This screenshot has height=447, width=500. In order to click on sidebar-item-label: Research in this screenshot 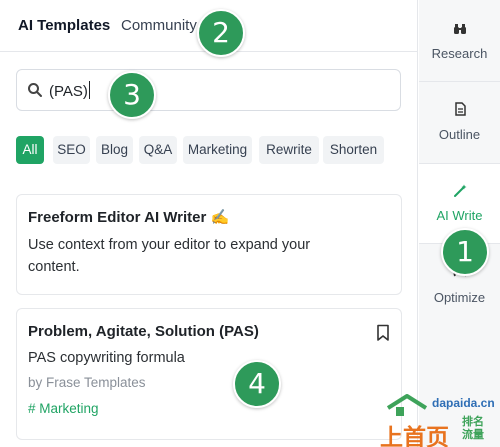, I will do `click(459, 53)`.